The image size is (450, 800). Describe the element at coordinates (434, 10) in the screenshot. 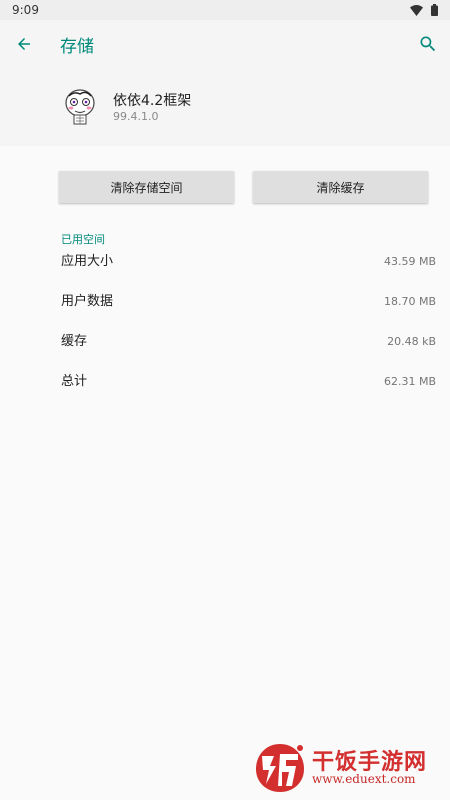

I see `battery-icon` at that location.